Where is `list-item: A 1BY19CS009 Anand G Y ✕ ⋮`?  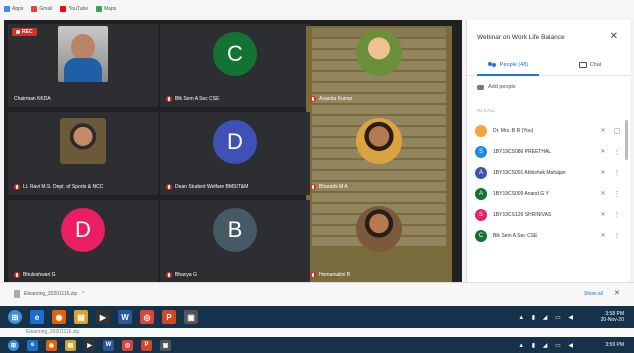 list-item: A 1BY19CS009 Anand G Y ✕ ⋮ is located at coordinates (550, 193).